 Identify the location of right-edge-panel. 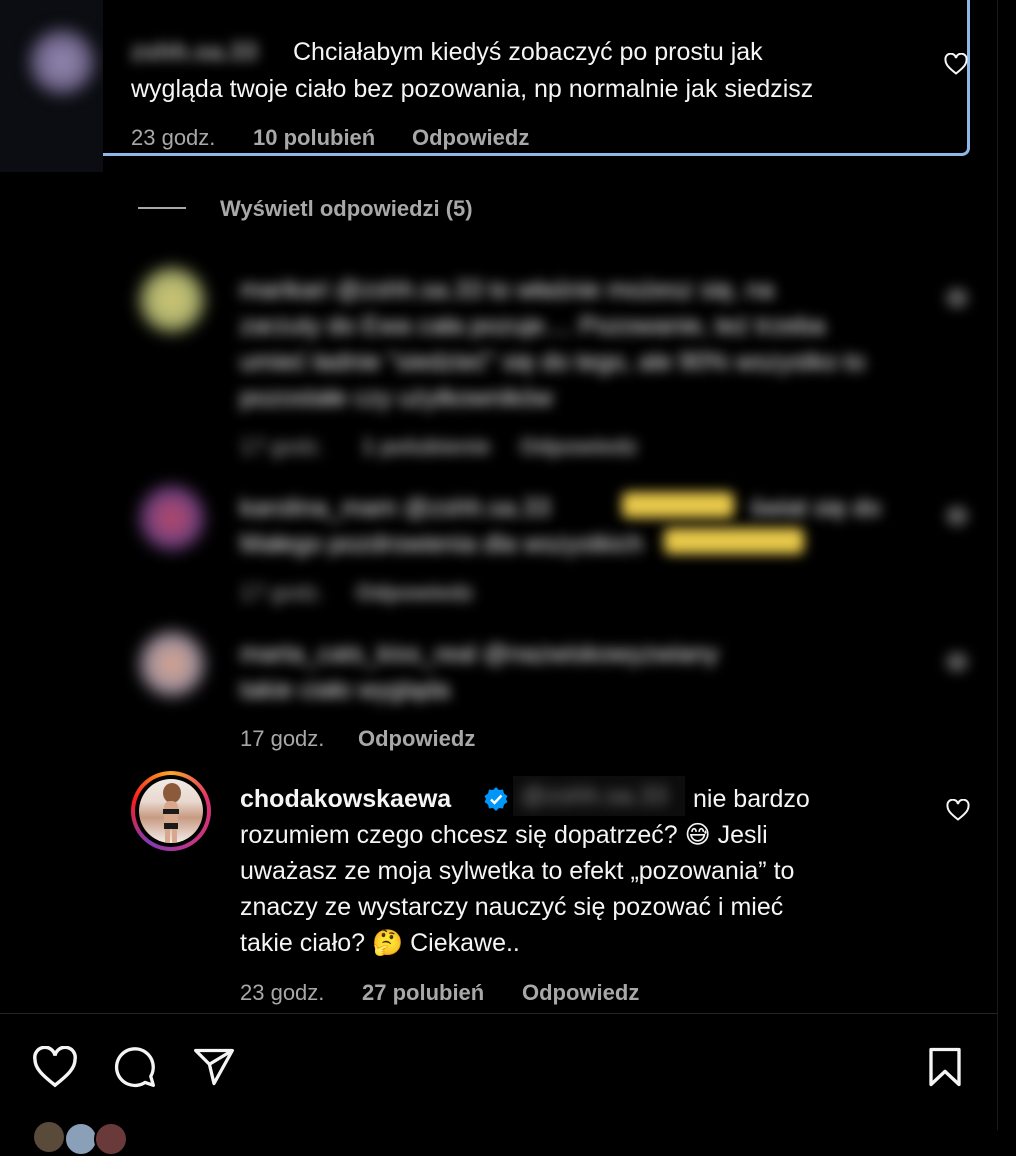
(1006, 565).